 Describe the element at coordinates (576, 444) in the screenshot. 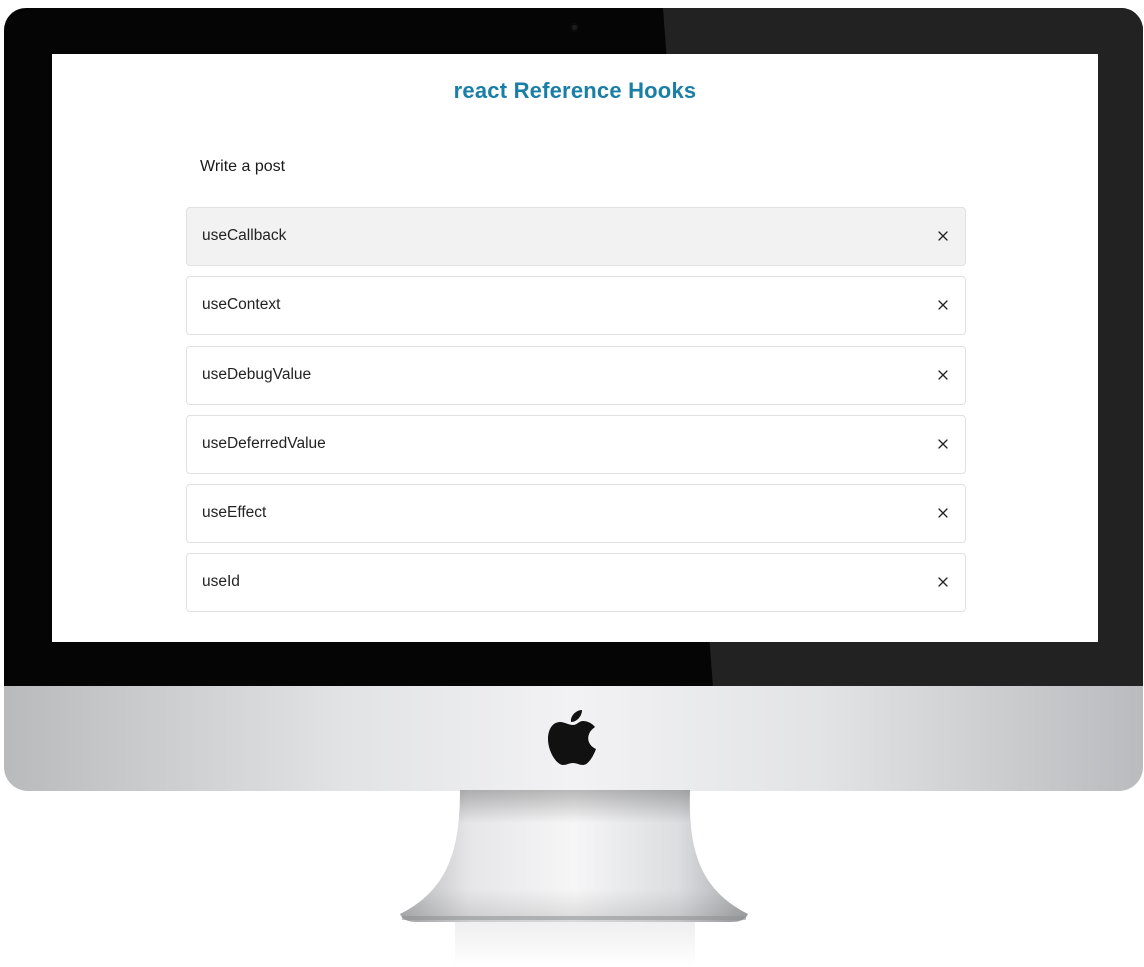

I see `list-item: useDeferredValue` at that location.